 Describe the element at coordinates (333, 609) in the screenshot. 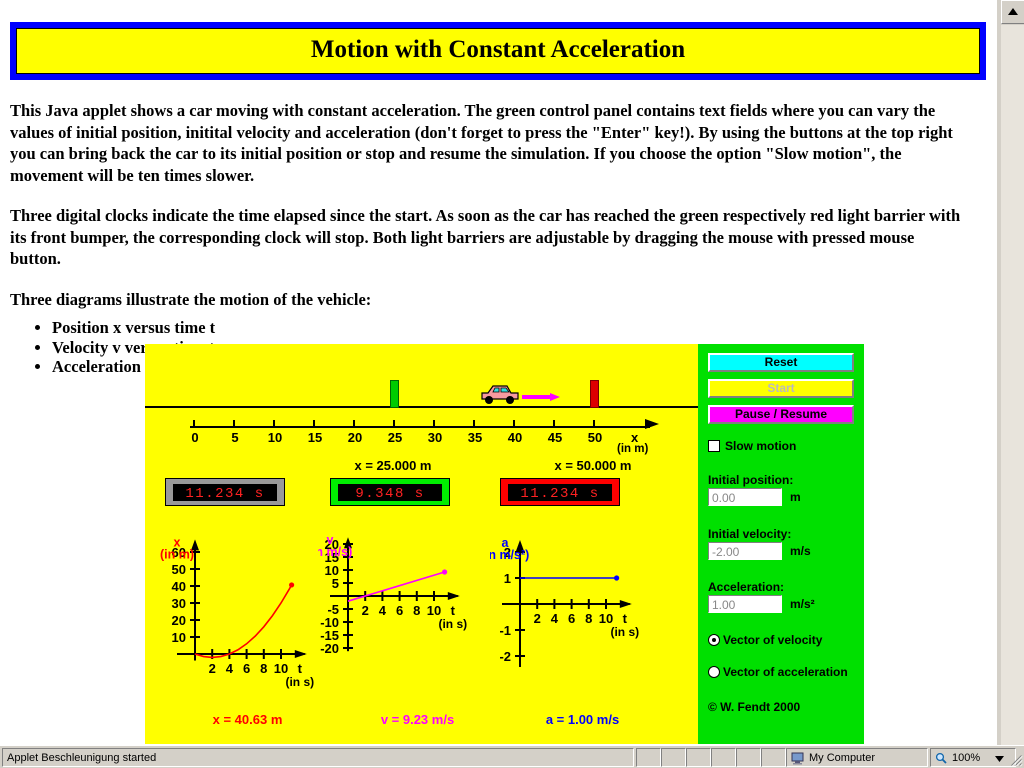

I see `svg-text: -5` at that location.